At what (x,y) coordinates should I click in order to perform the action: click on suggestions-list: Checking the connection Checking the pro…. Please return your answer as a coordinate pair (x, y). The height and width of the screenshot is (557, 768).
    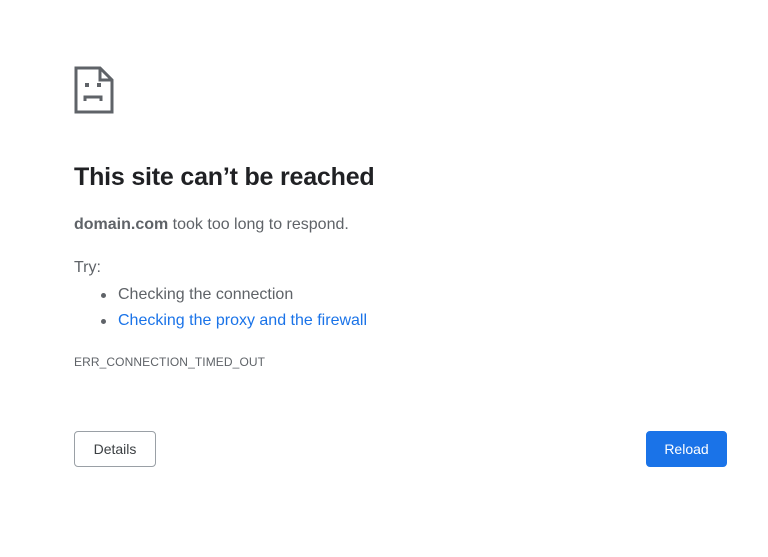
    Looking at the image, I should click on (220, 310).